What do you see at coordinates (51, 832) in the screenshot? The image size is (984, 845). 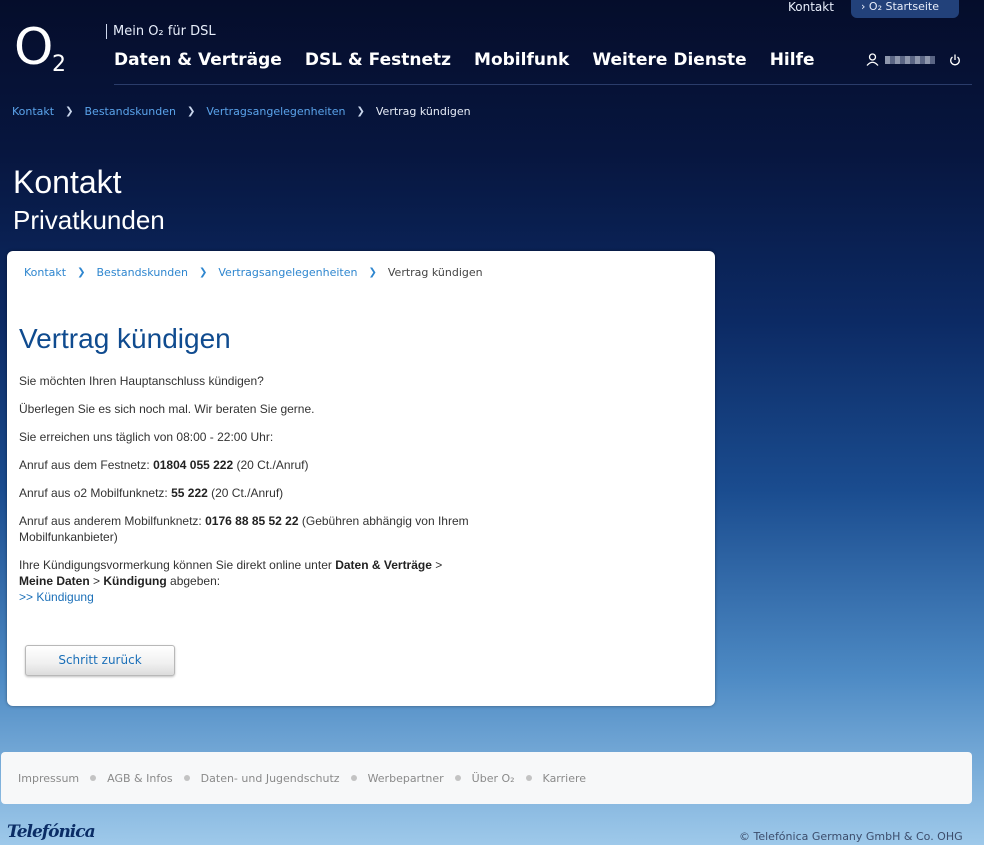 I see `telefonica-logo: Telefónica` at bounding box center [51, 832].